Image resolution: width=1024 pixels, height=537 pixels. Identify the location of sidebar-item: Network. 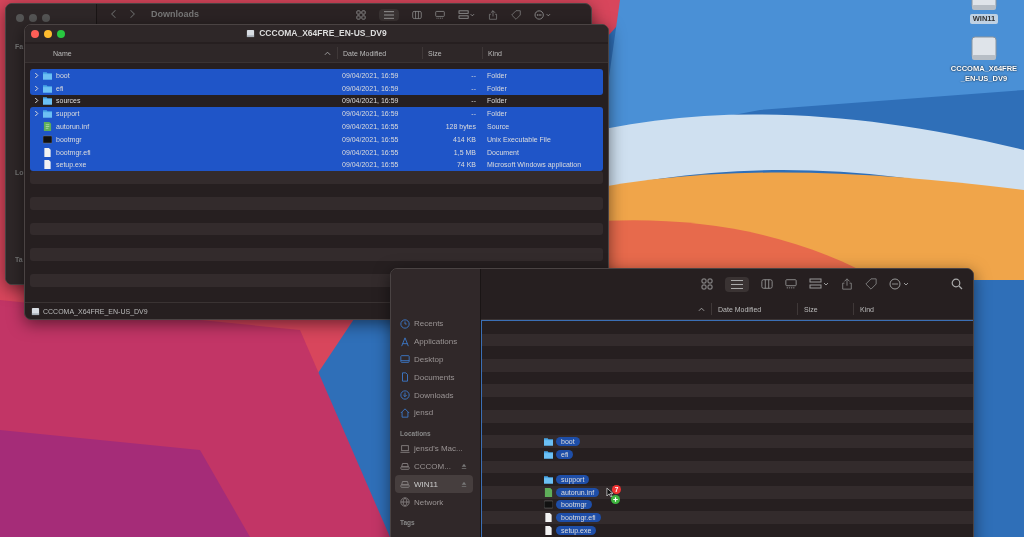
(434, 502).